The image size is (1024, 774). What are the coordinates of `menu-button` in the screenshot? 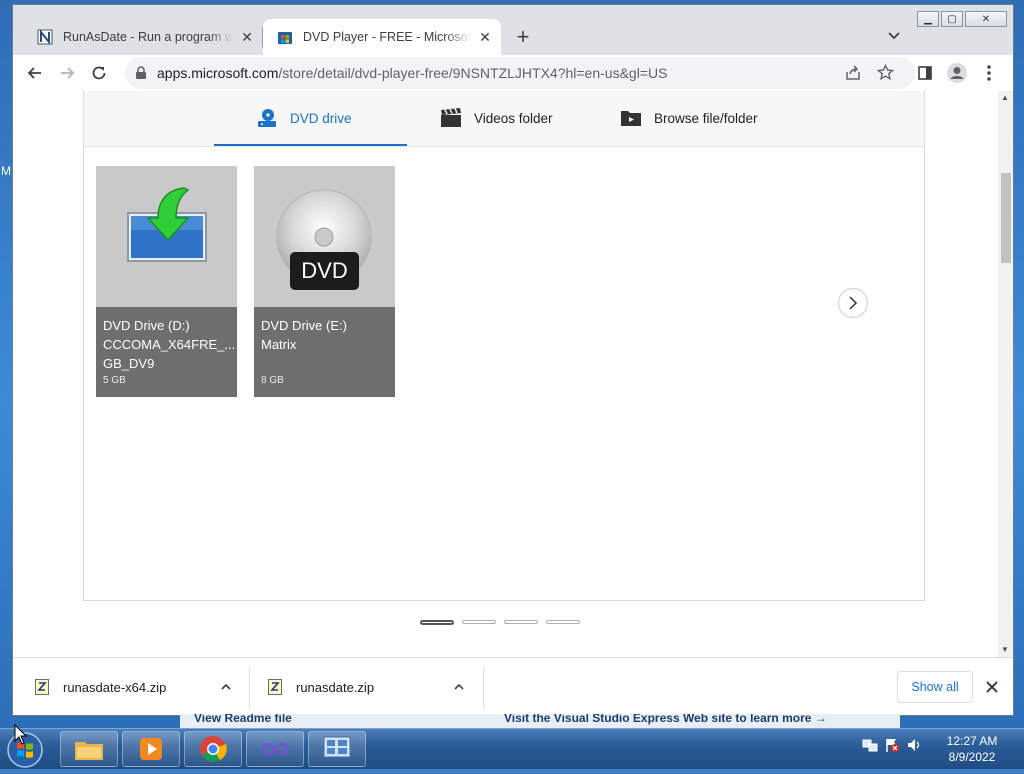 It's located at (989, 73).